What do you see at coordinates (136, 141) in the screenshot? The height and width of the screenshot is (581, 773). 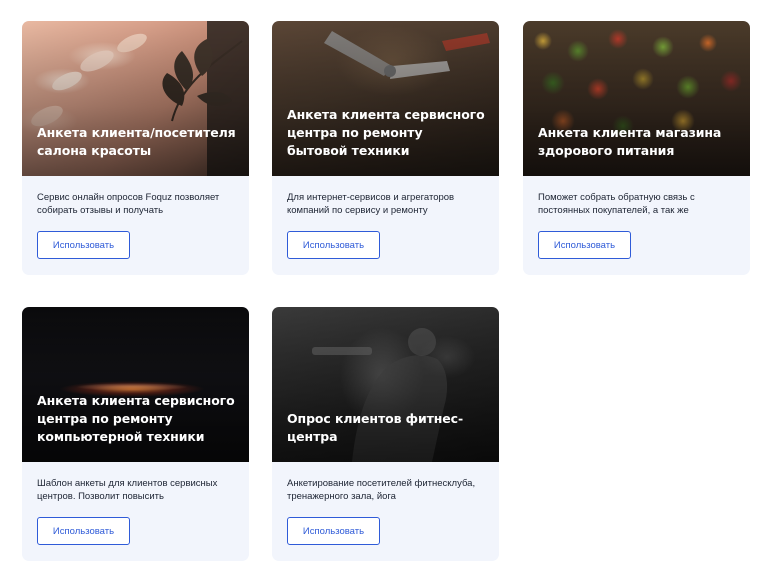 I see `card-title: Анкета клиента/посетителя салона красоты` at bounding box center [136, 141].